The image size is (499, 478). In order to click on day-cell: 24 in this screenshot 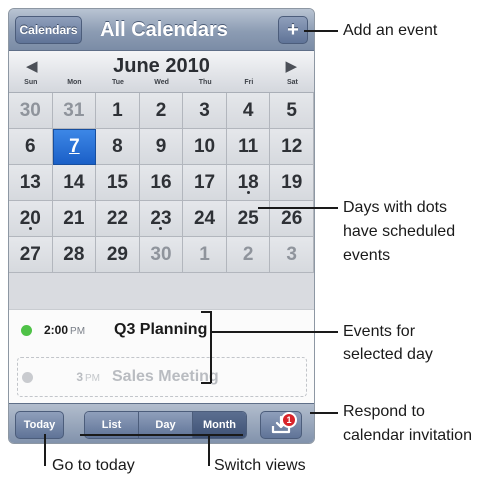, I will do `click(205, 219)`.